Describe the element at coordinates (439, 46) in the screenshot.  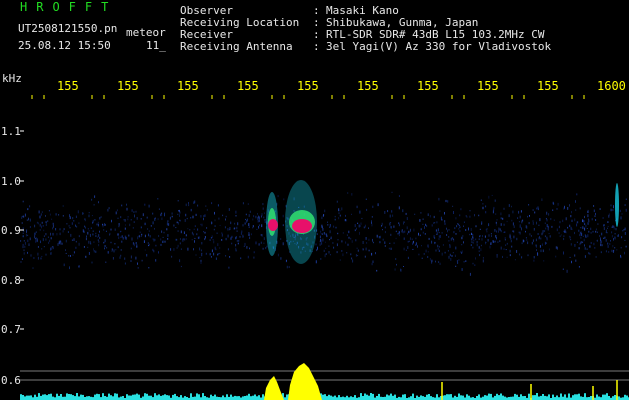
I see `antenna-value: 3el Yagi(V) Az 330 for Vladivostok` at that location.